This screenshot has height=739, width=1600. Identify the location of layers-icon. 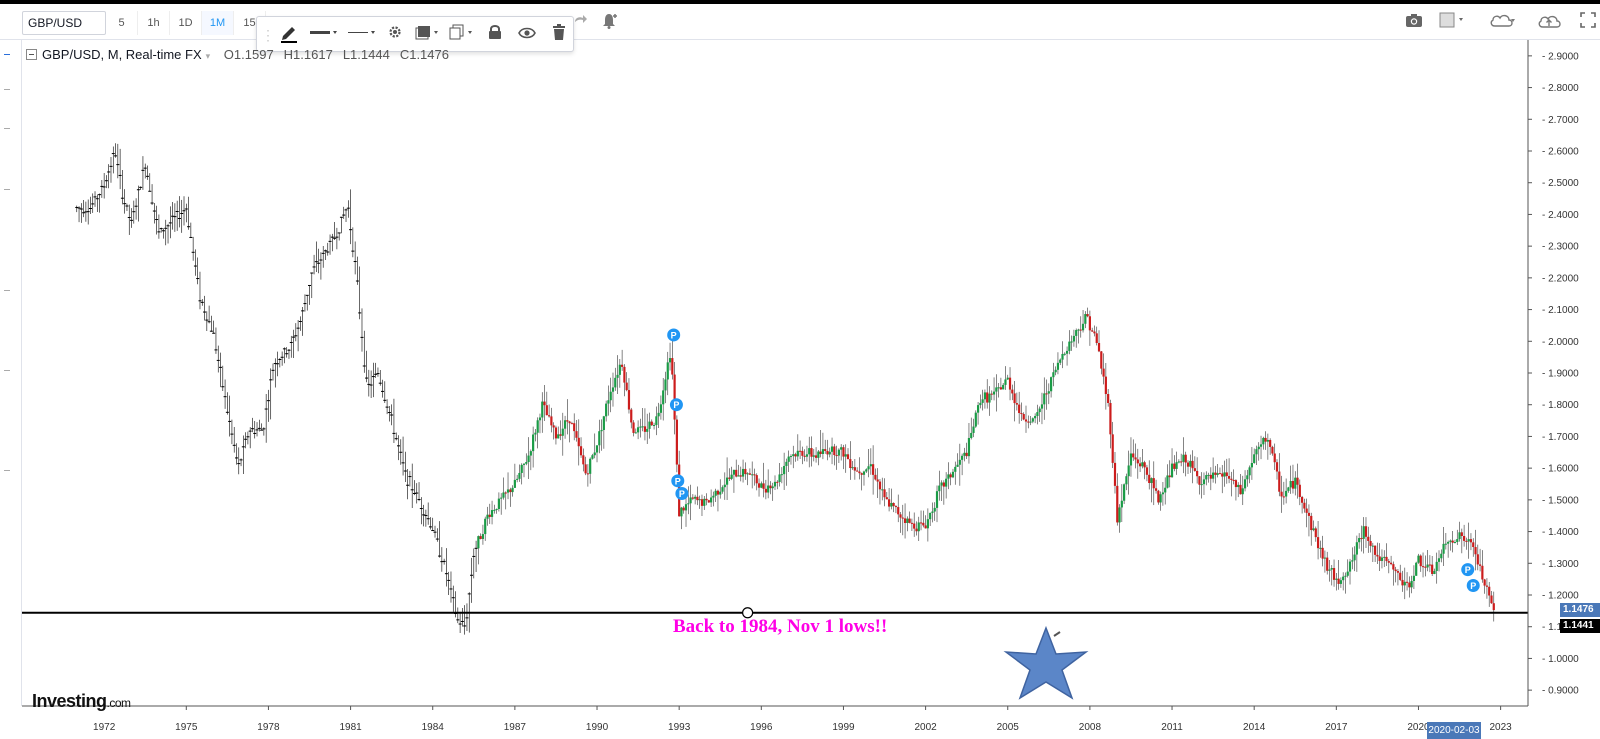
(428, 35).